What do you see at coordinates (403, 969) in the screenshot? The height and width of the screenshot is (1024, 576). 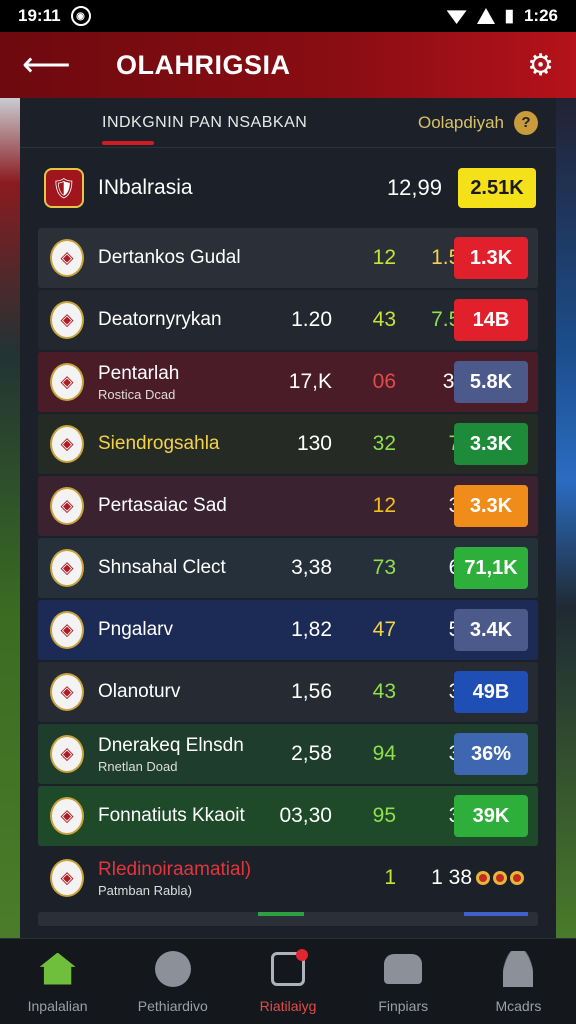 I see `group-icon` at bounding box center [403, 969].